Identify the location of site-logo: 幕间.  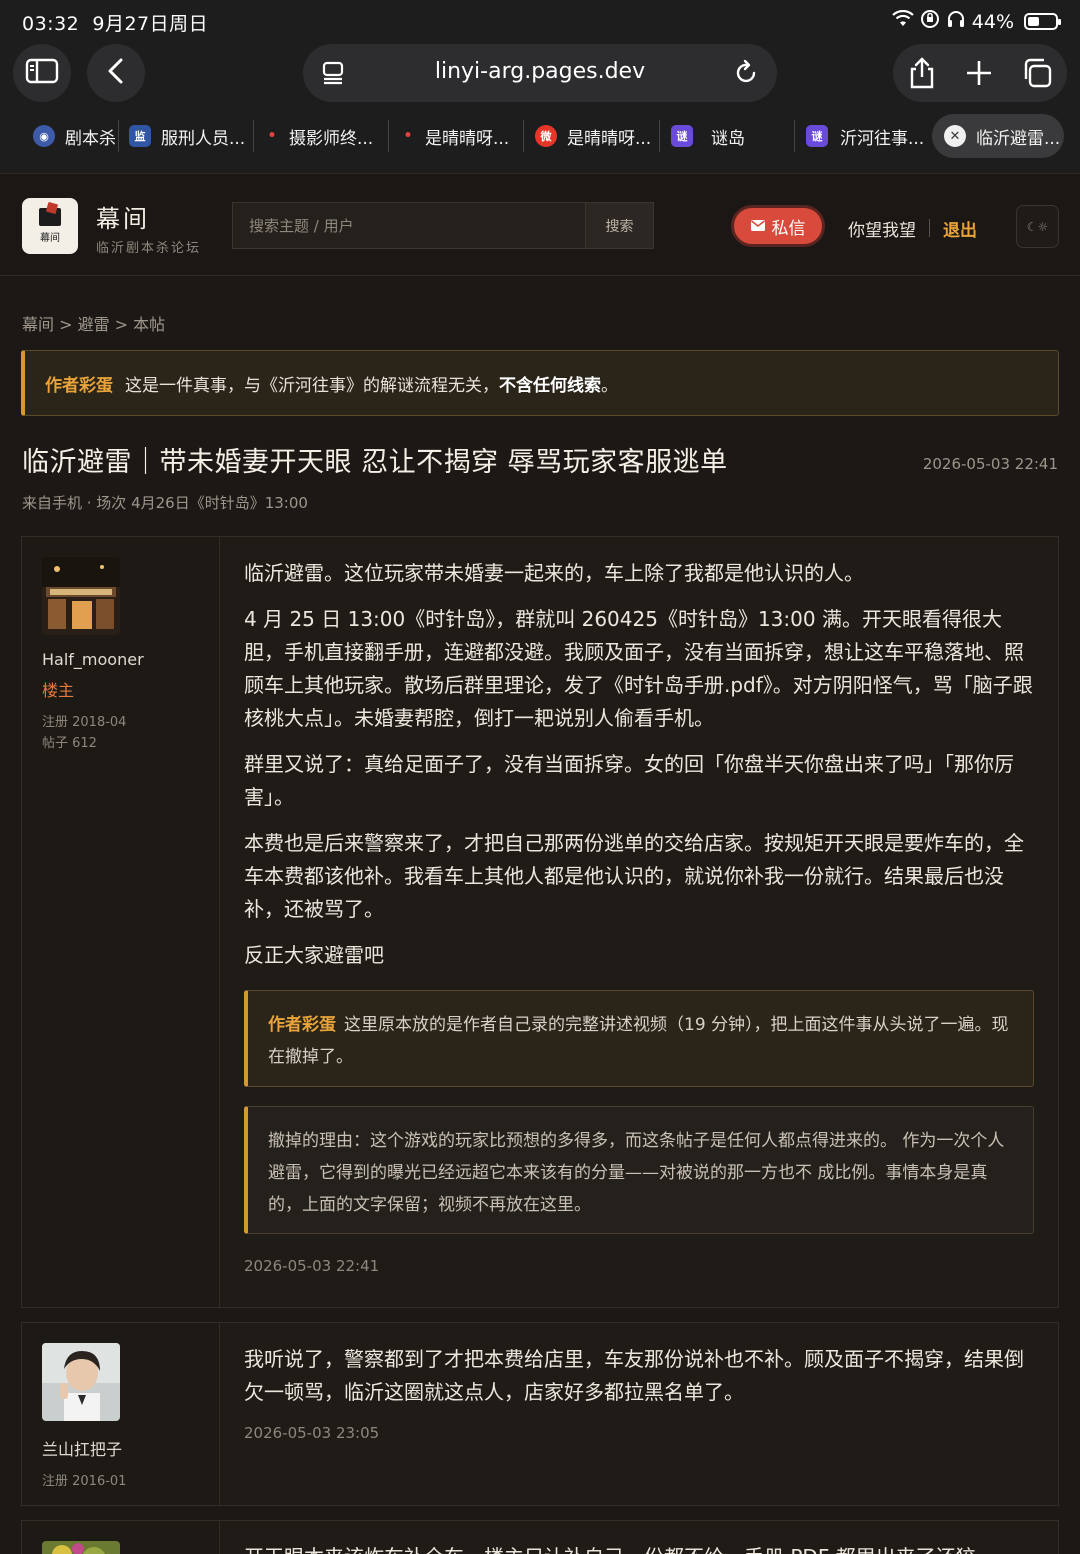
(50, 226).